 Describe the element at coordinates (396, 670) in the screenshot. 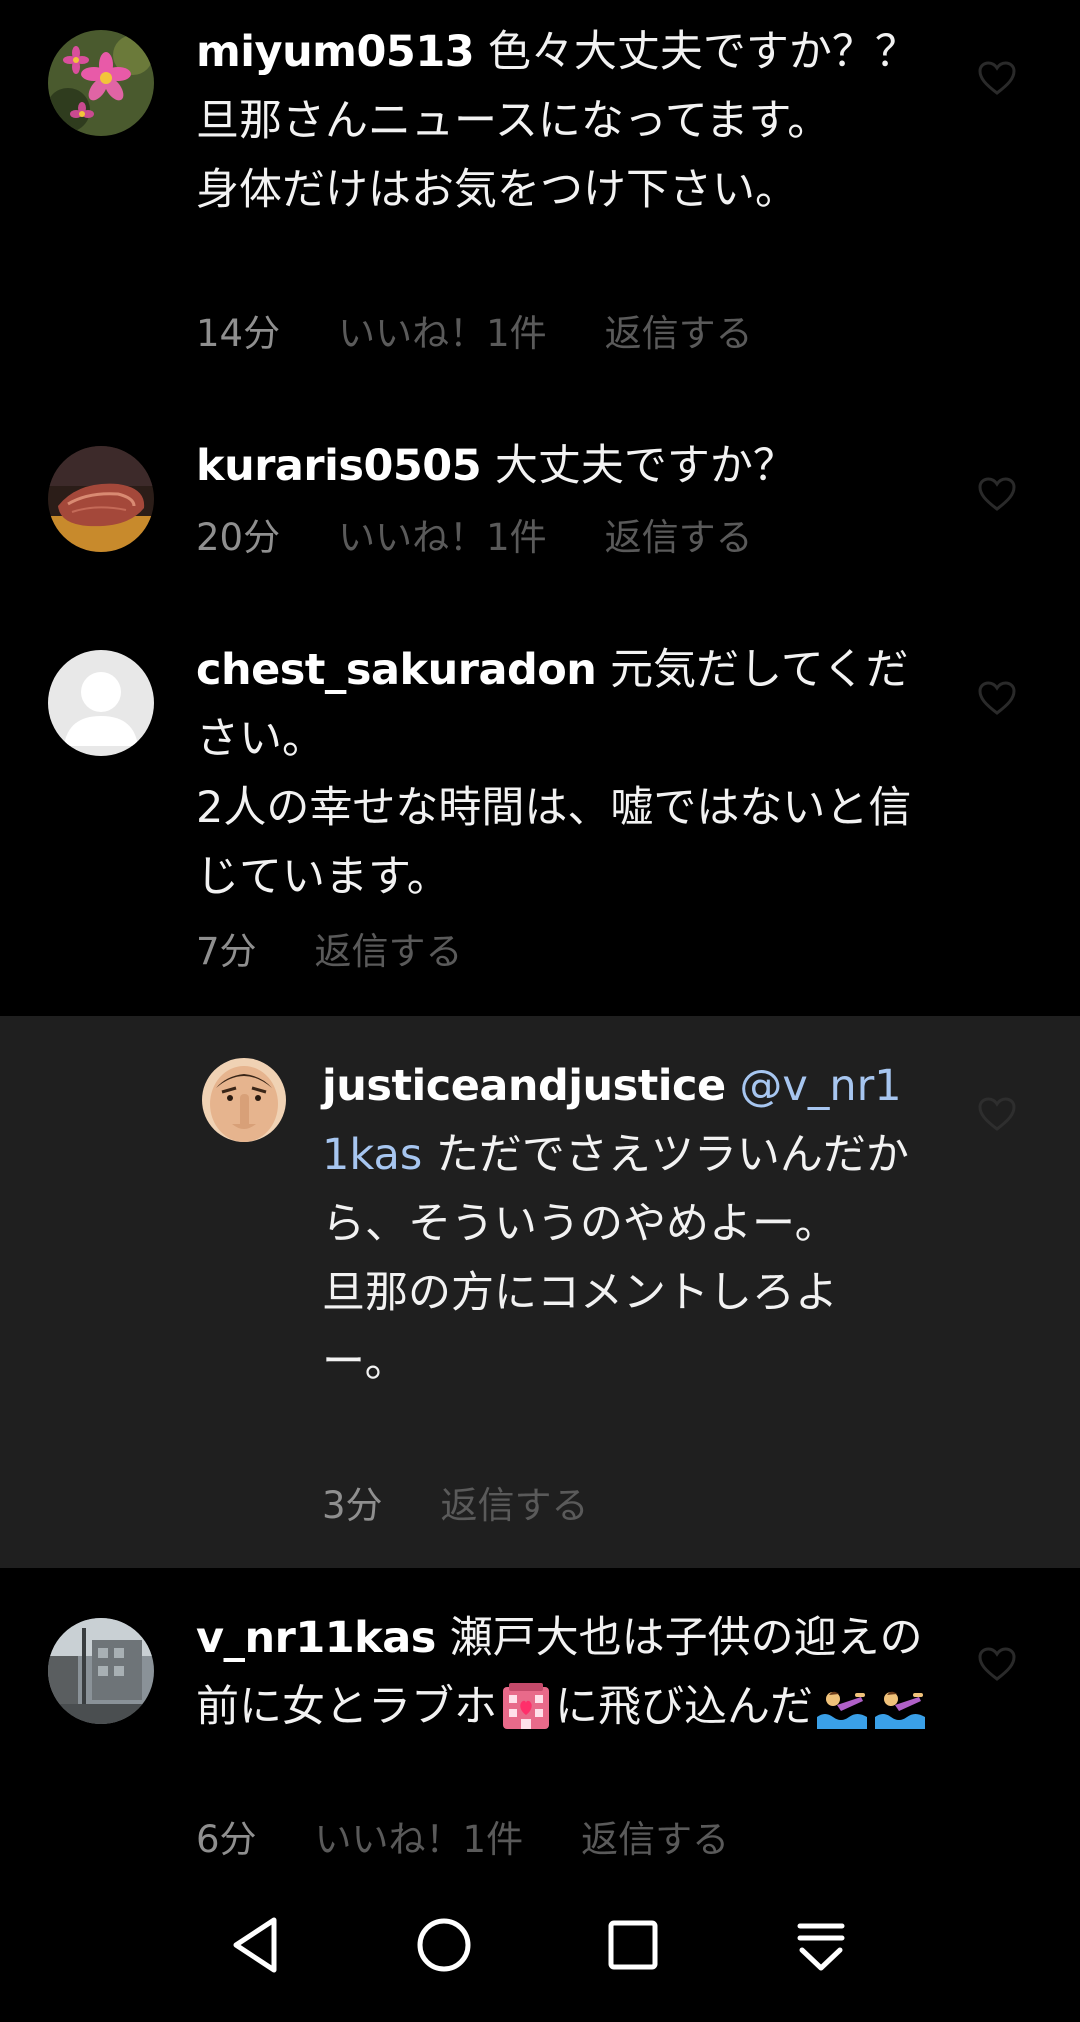

I see `username: chest_sakuradon` at that location.